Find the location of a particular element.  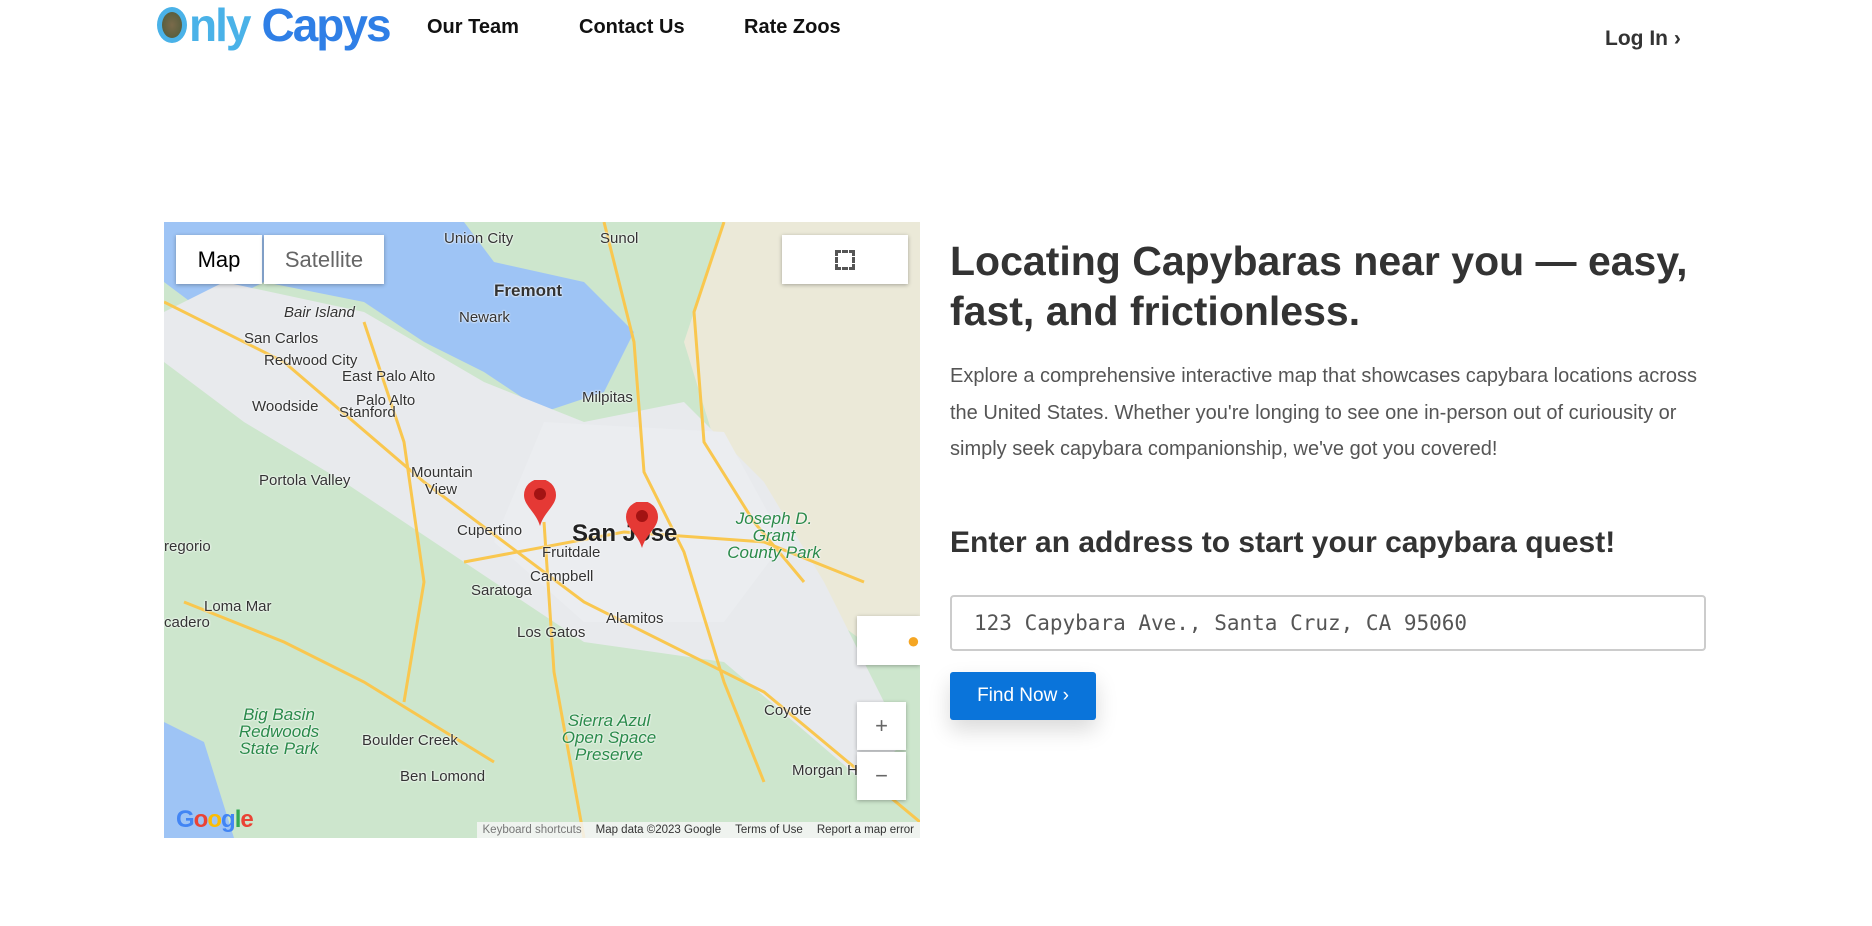

map-label: Loma Mar is located at coordinates (238, 606).